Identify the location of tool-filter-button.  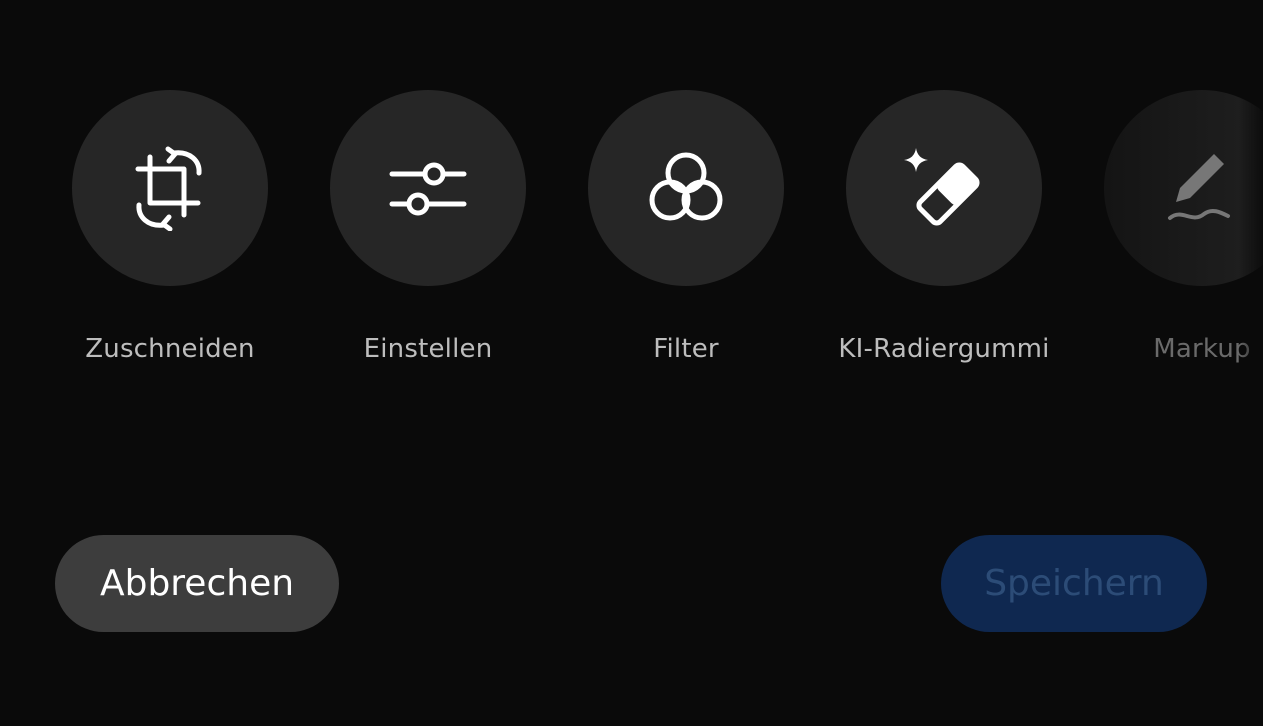
(686, 188).